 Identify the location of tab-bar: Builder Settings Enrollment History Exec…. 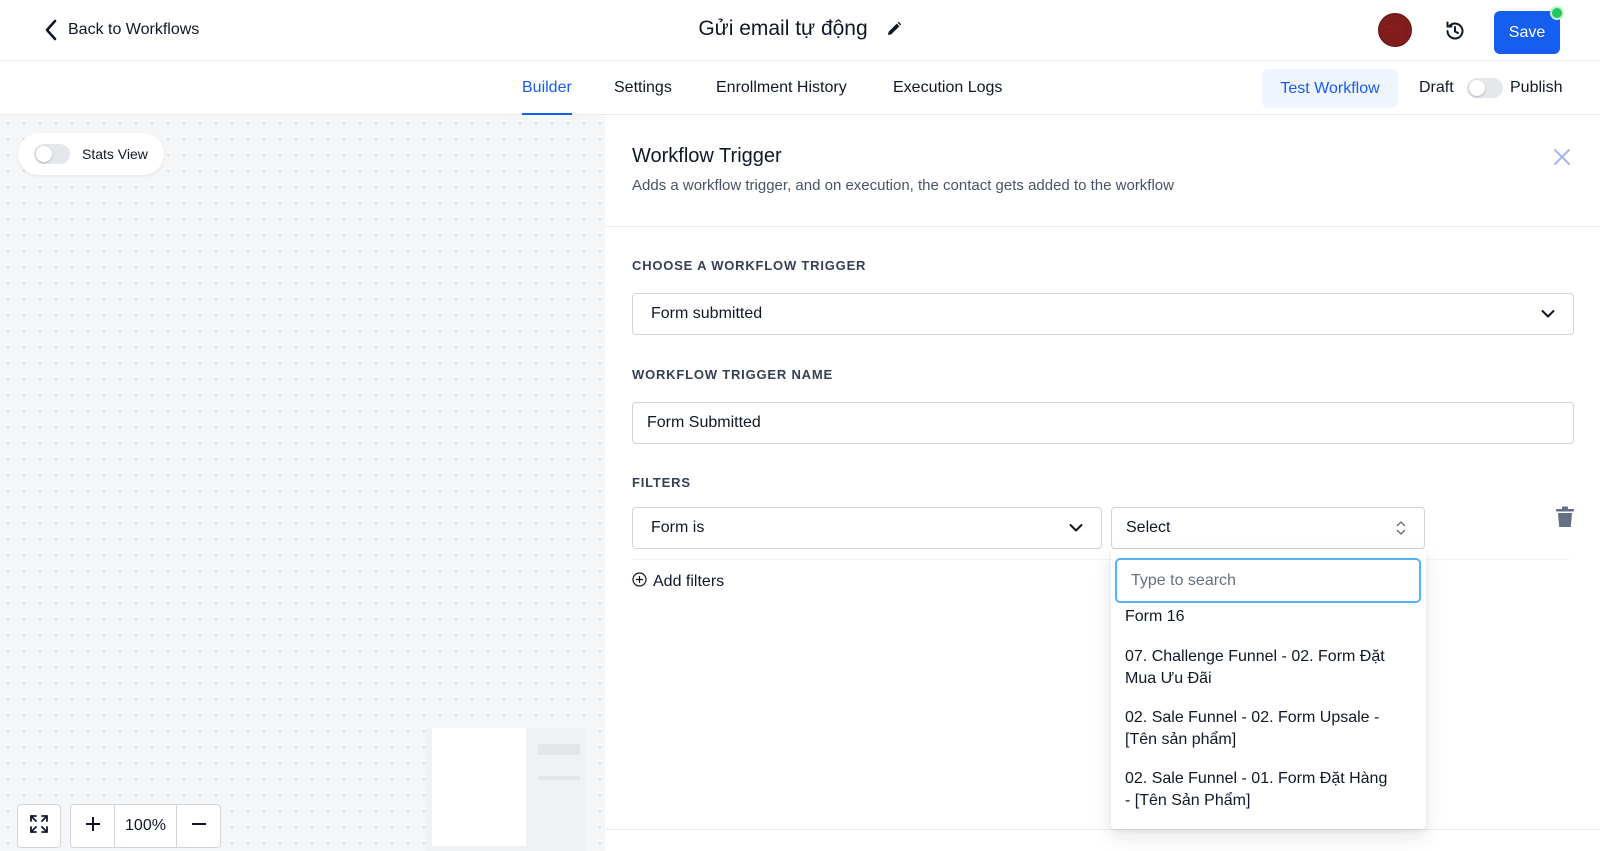
(800, 88).